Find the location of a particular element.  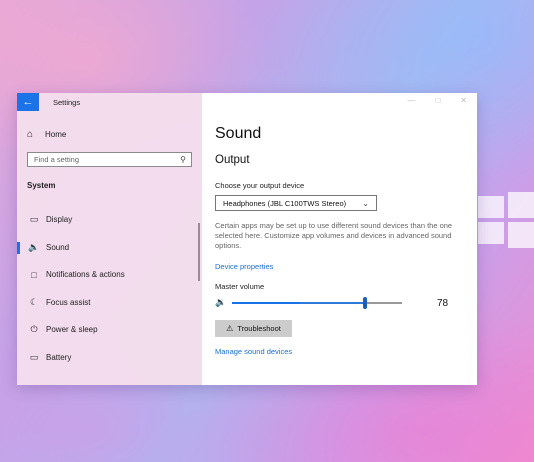

sidebar-item-label: Notifications & actions is located at coordinates (85, 275).